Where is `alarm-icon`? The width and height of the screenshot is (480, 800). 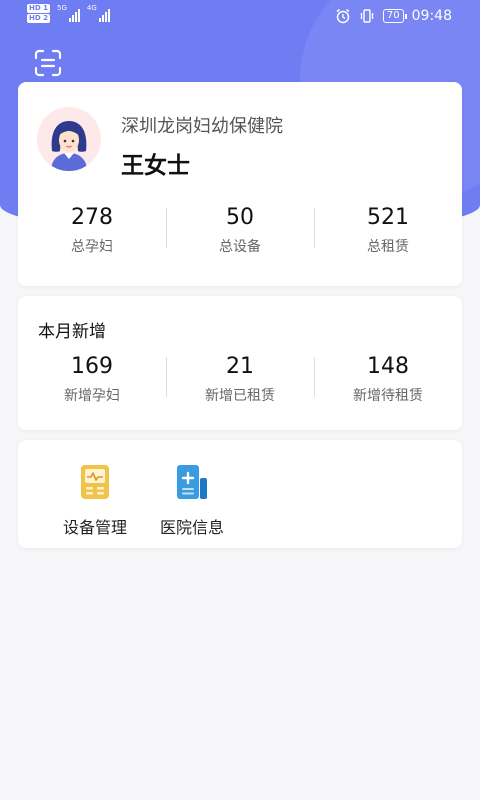
alarm-icon is located at coordinates (343, 16).